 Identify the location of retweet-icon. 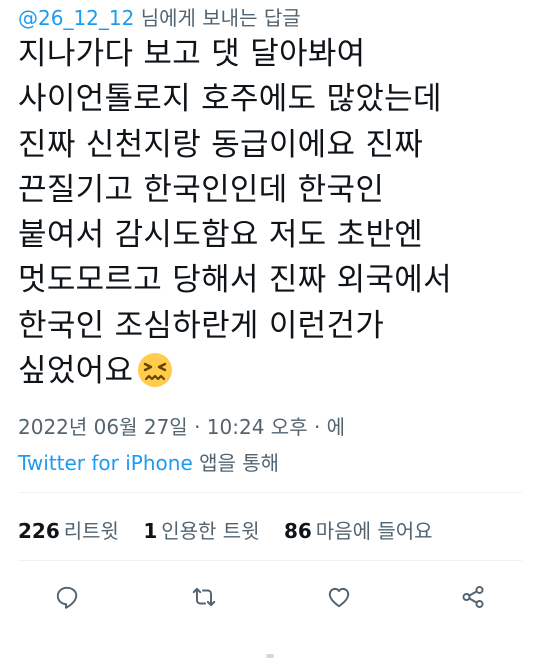
(204, 597).